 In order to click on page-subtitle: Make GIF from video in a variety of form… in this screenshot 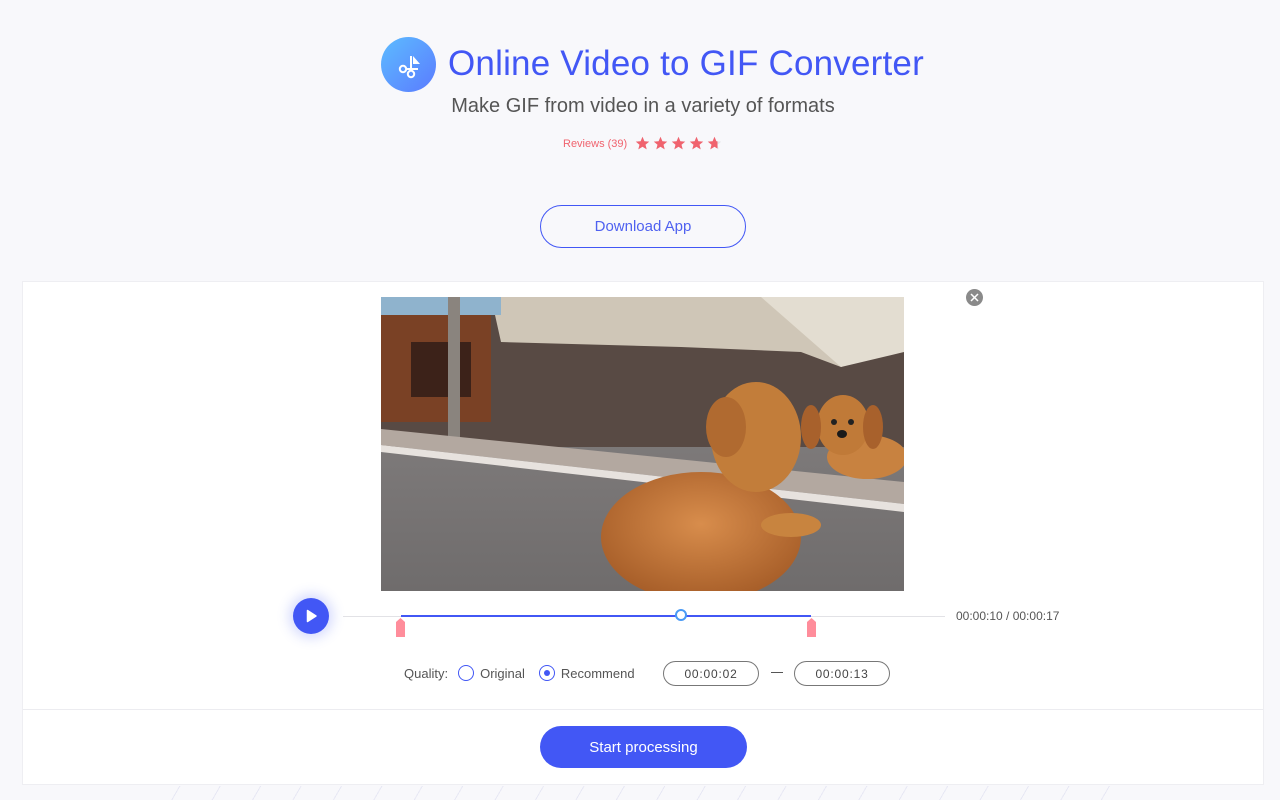, I will do `click(643, 106)`.